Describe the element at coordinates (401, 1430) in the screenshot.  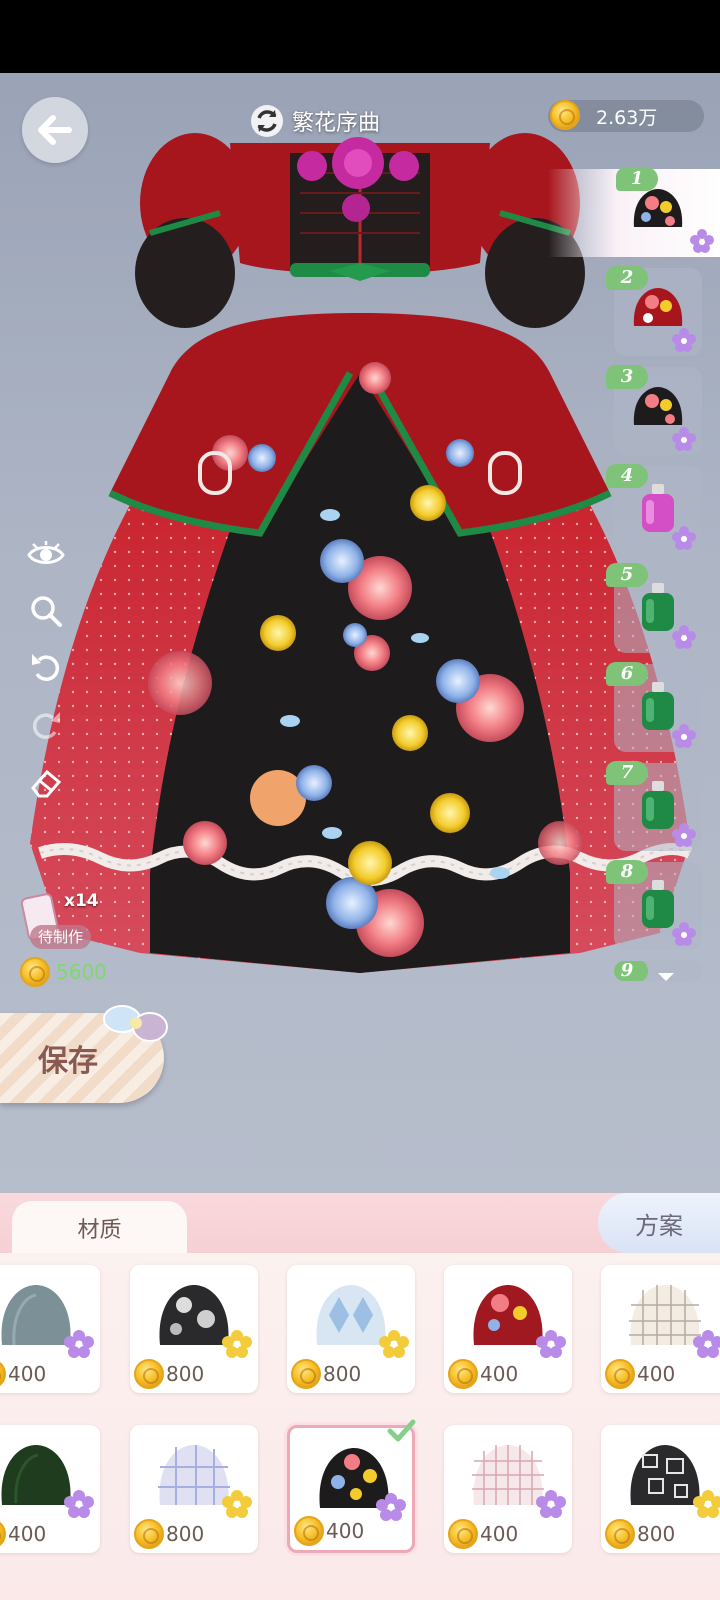
I see `check-icon` at that location.